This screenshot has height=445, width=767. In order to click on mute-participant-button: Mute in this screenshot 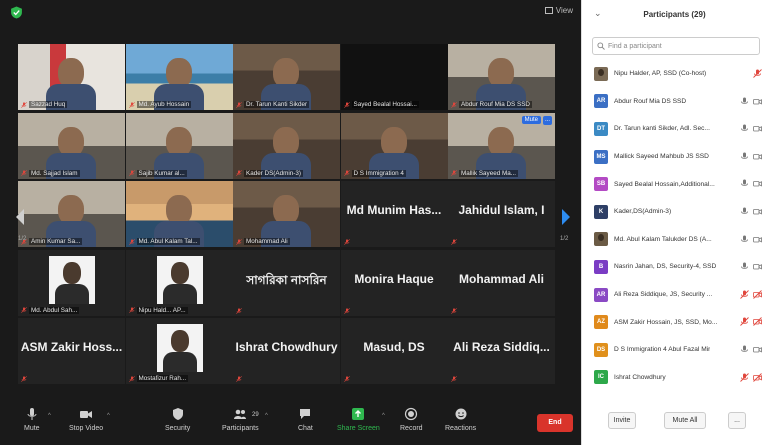, I will do `click(531, 119)`.